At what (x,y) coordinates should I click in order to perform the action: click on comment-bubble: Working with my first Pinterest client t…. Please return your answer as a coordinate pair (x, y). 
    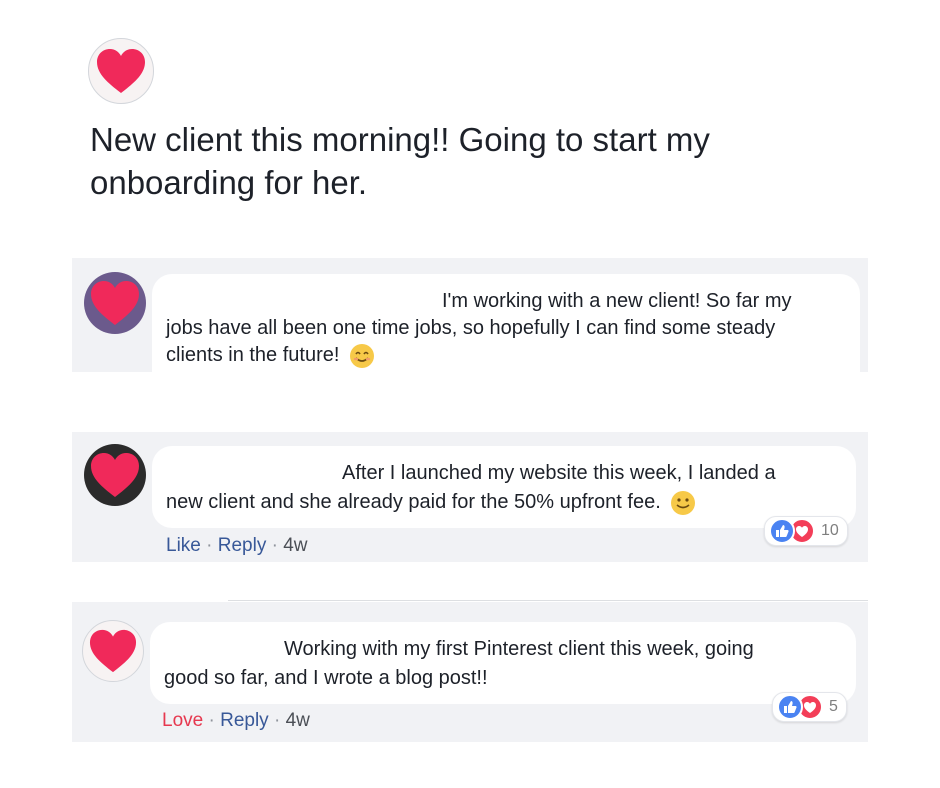
    Looking at the image, I should click on (503, 663).